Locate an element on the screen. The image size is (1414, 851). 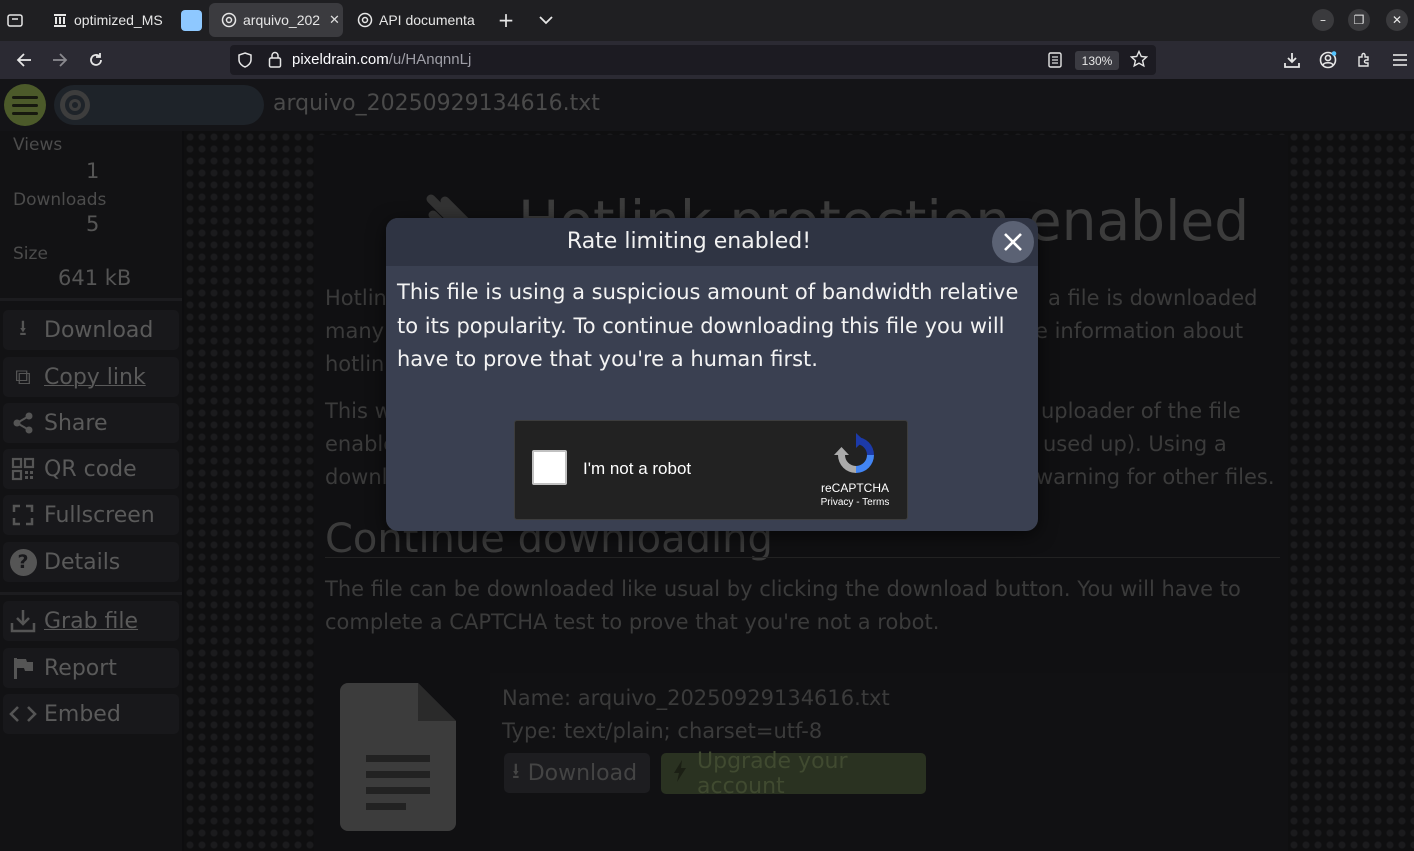
recaptcha-brand: reCAPTCHA is located at coordinates (854, 488).